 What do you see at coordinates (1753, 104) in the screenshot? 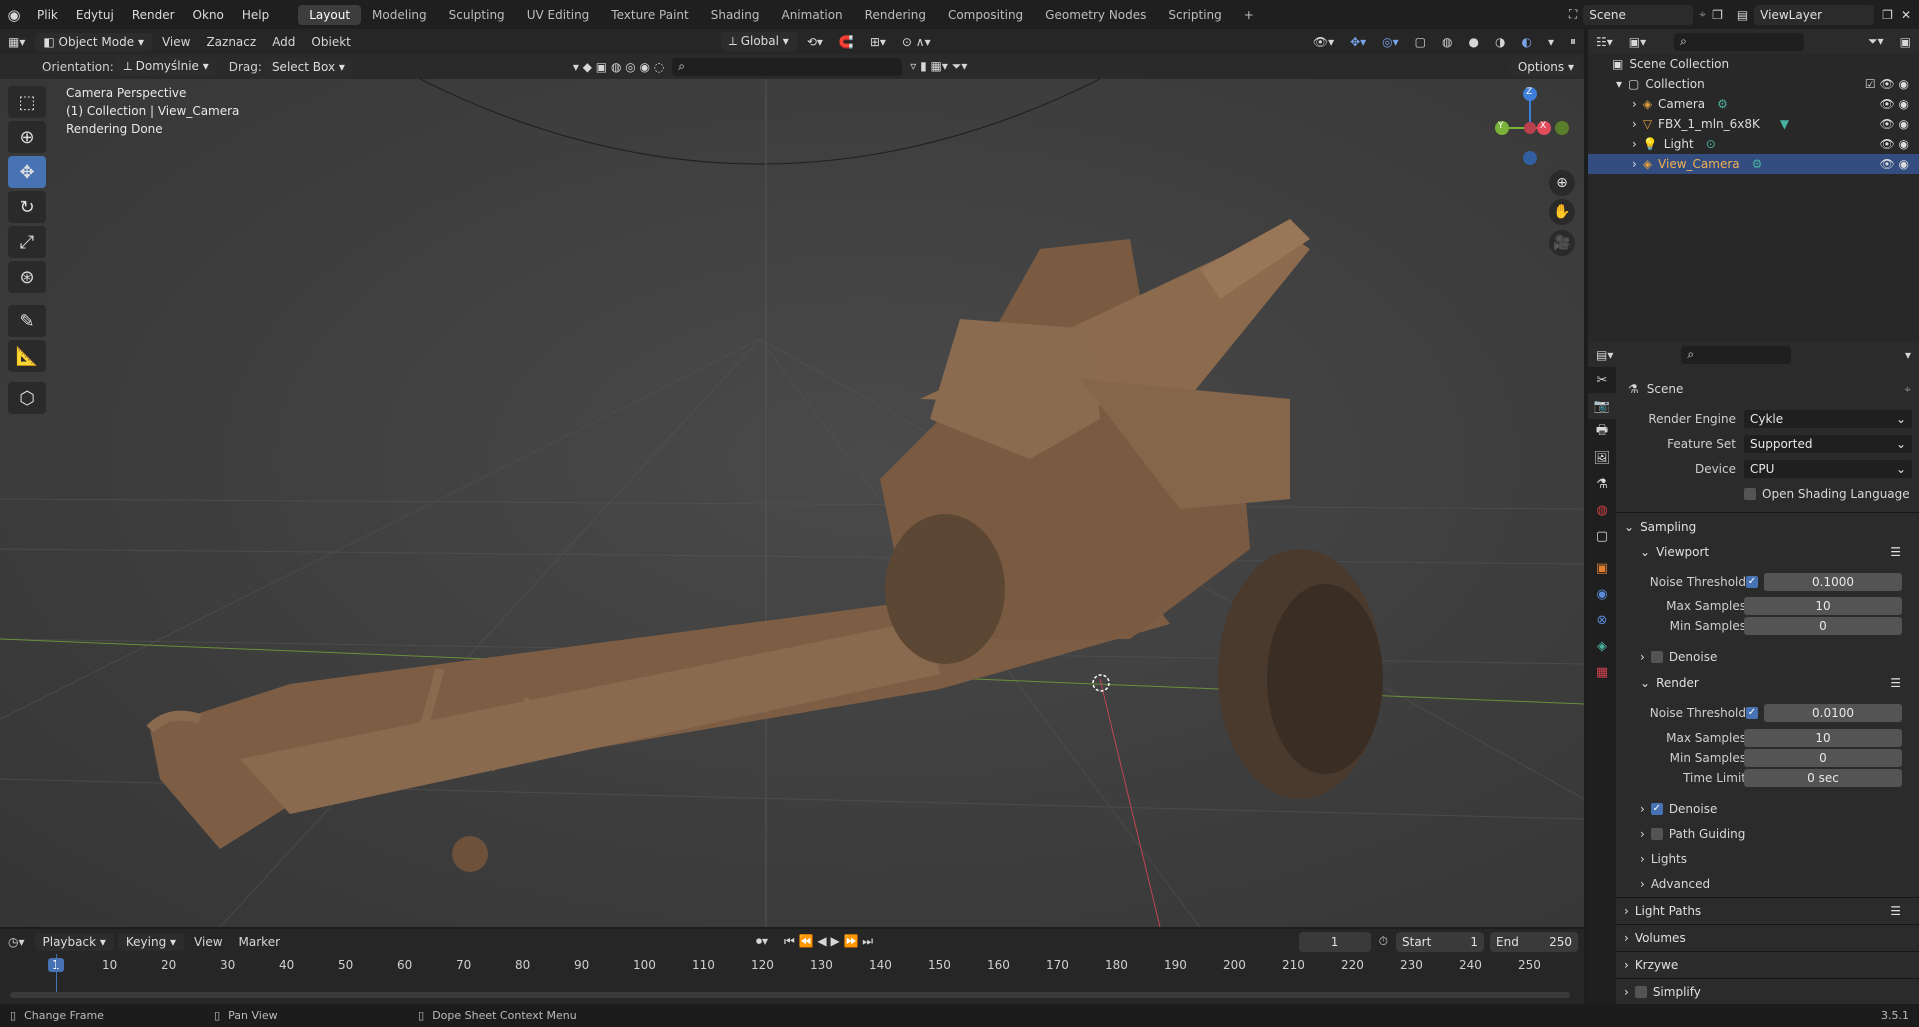
I see `outliner-item-camera: › ◈ Camera ⚙ 👁 ◉` at bounding box center [1753, 104].